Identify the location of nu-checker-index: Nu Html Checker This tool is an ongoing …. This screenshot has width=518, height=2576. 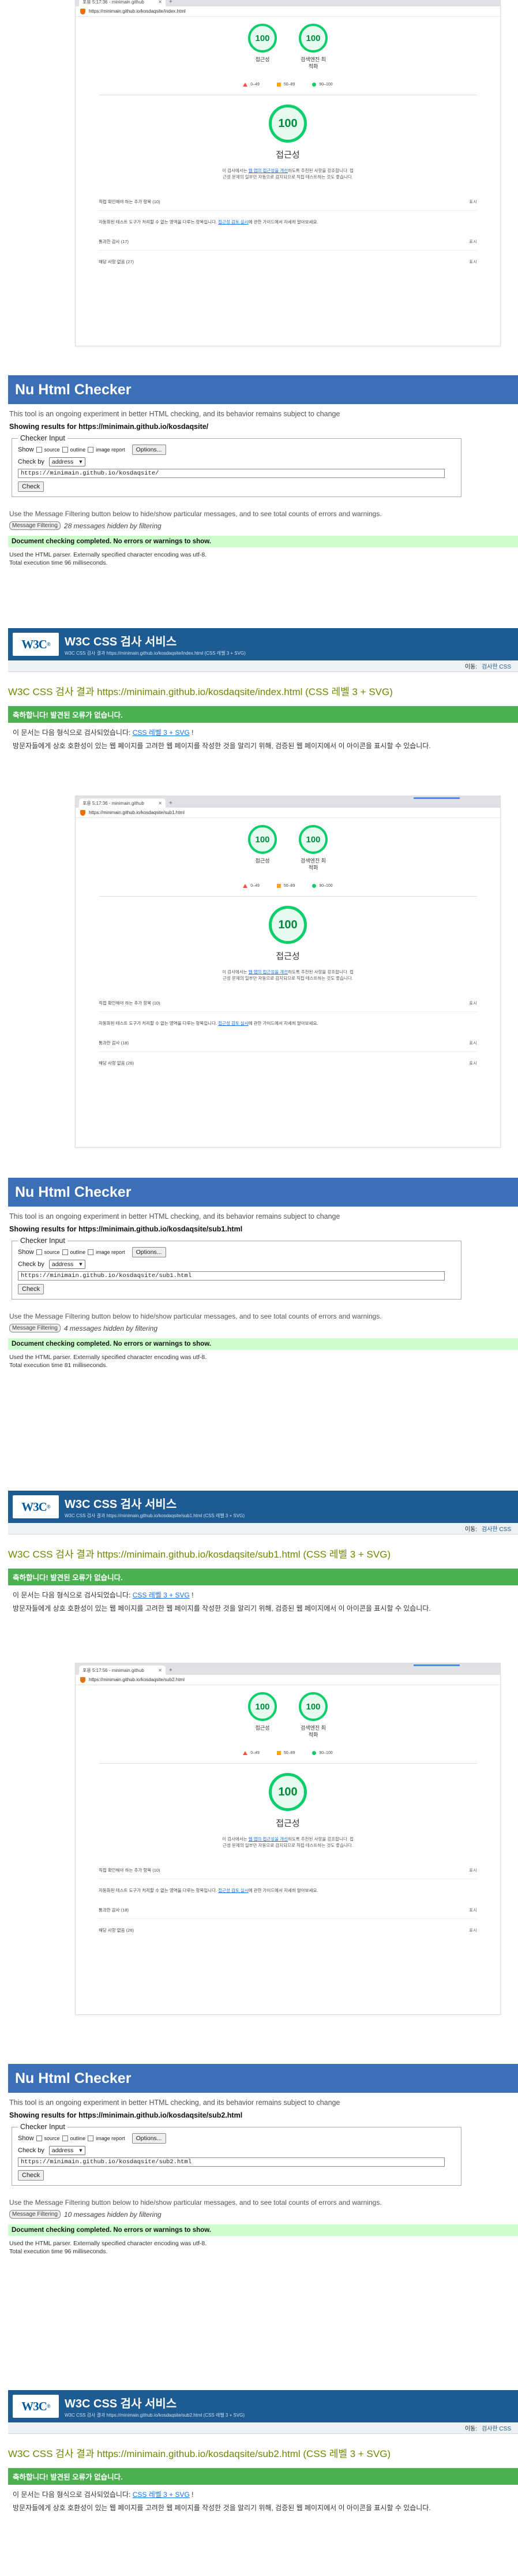
(263, 471).